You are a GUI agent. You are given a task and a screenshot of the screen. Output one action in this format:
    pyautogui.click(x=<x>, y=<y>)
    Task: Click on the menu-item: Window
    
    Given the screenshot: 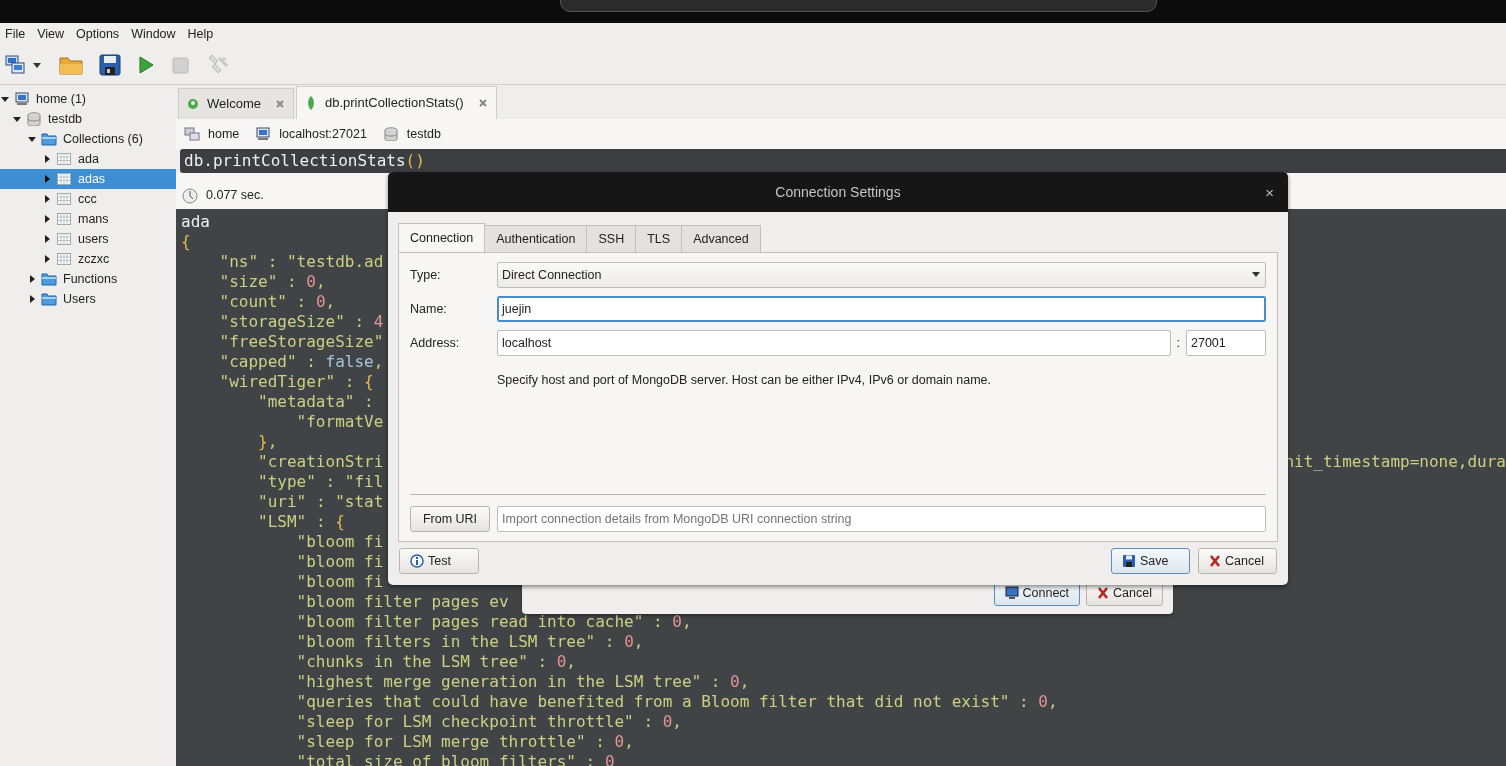 What is the action you would take?
    pyautogui.click(x=156, y=34)
    